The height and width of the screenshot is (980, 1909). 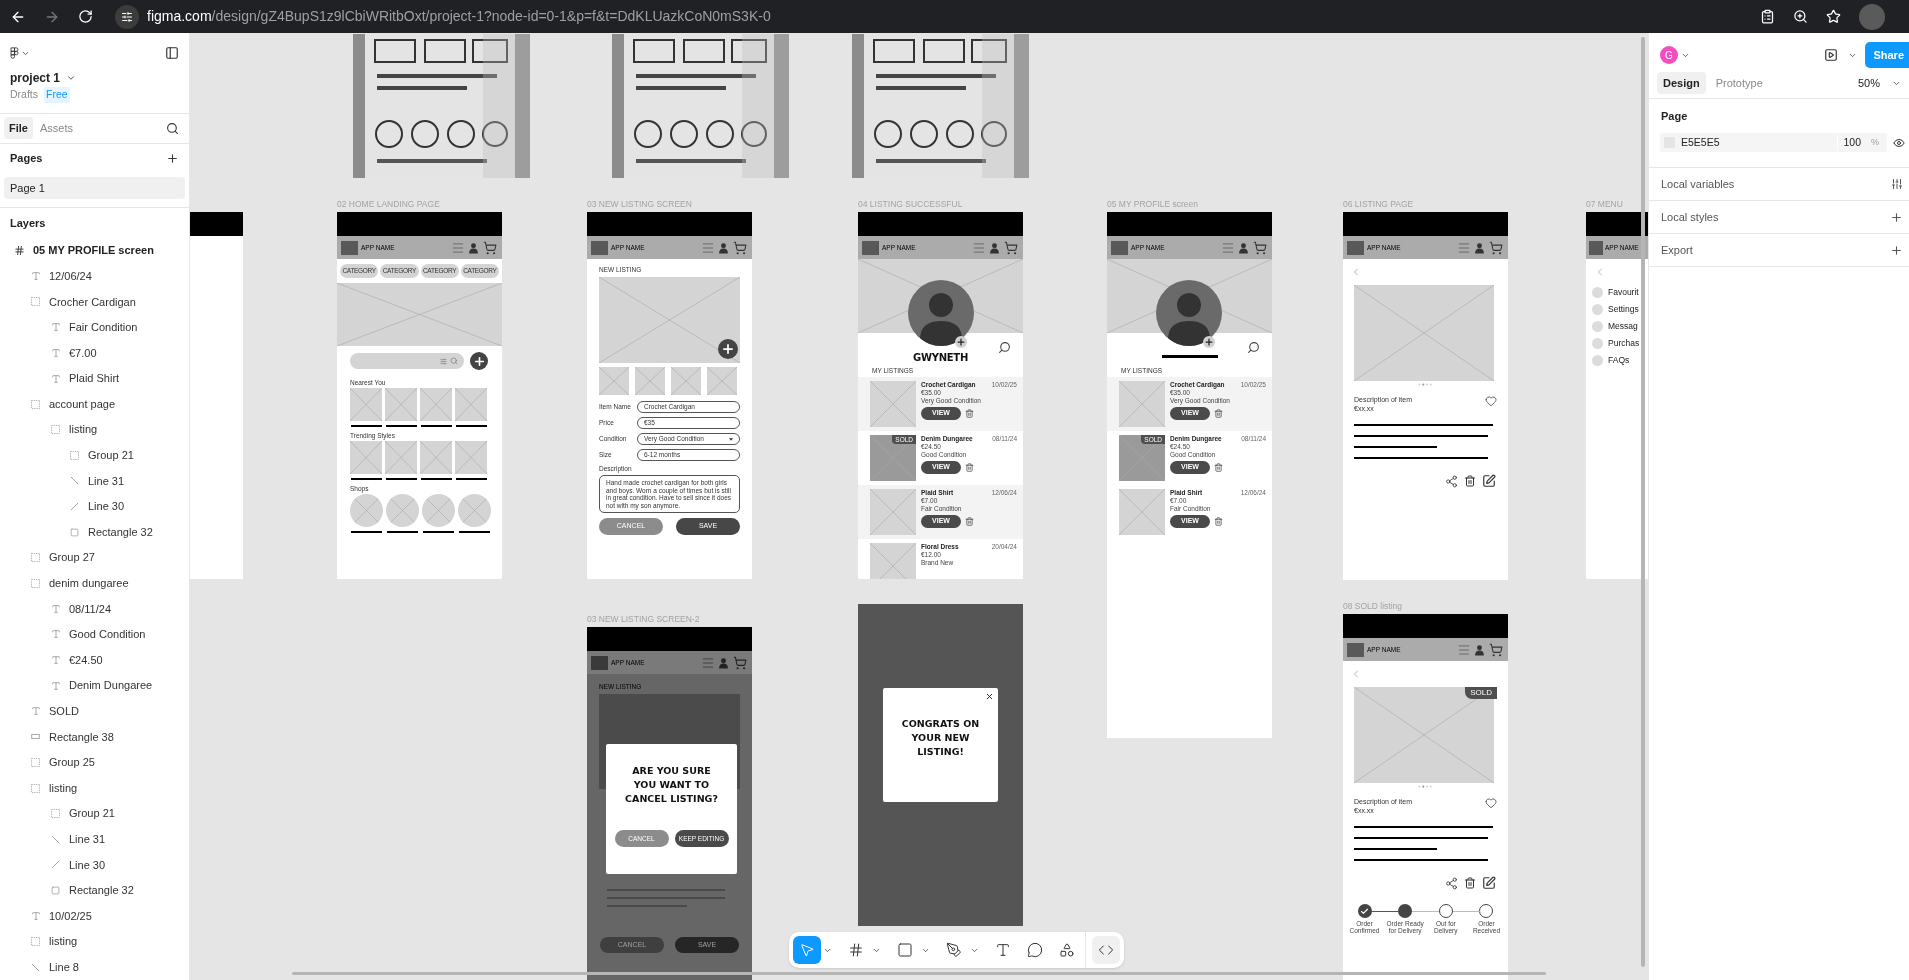 I want to click on status-bar, so click(x=1617, y=224).